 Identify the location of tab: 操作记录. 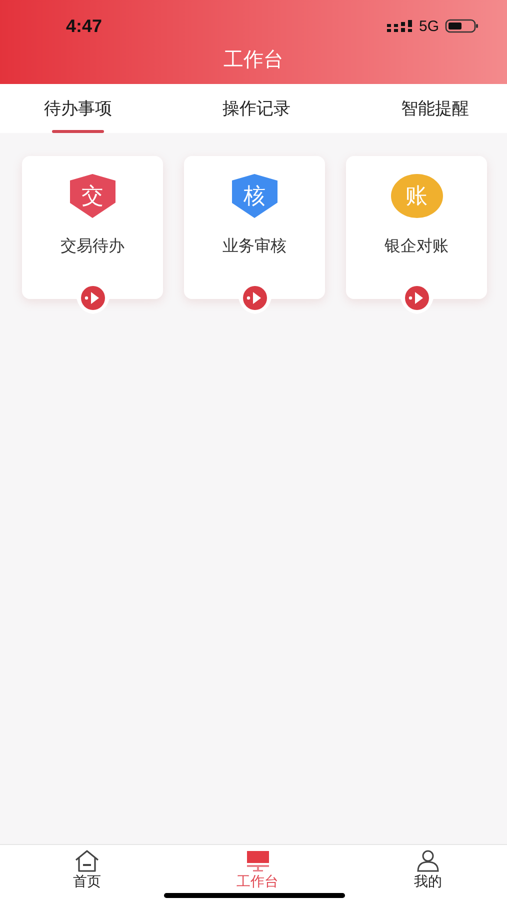
(256, 108).